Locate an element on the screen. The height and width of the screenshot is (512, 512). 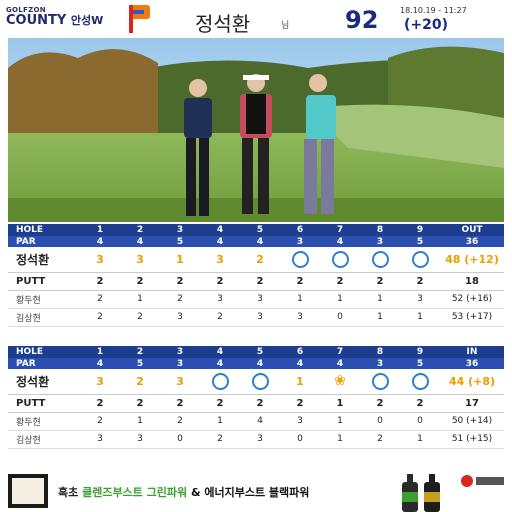
total-diff: (+20) is located at coordinates (426, 25).